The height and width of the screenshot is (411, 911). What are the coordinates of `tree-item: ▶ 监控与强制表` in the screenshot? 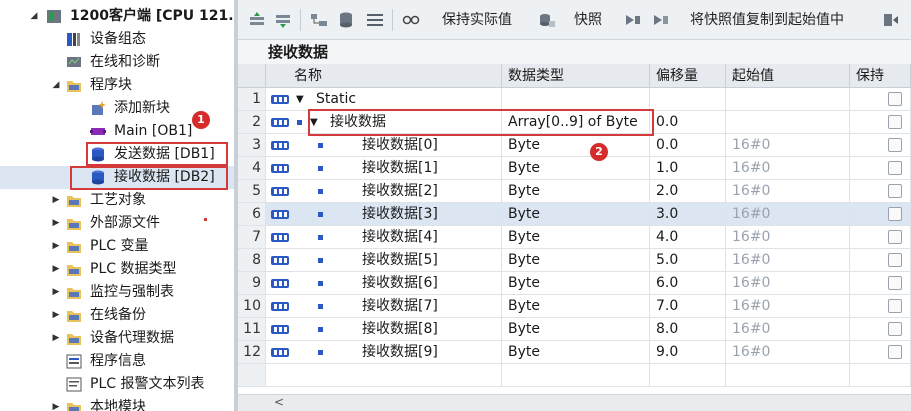 It's located at (117, 292).